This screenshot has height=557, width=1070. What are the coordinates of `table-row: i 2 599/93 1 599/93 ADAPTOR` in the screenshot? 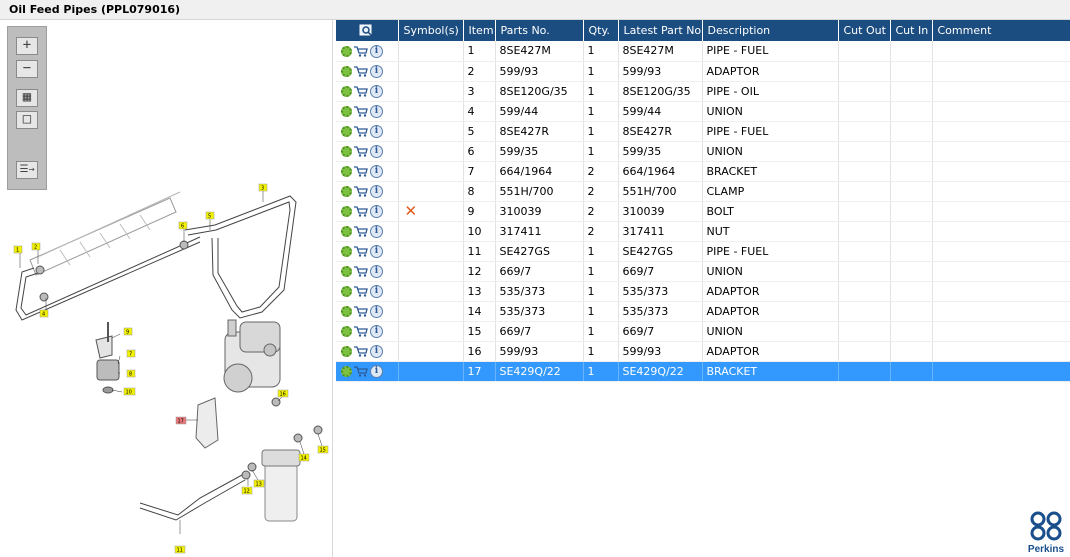 It's located at (703, 71).